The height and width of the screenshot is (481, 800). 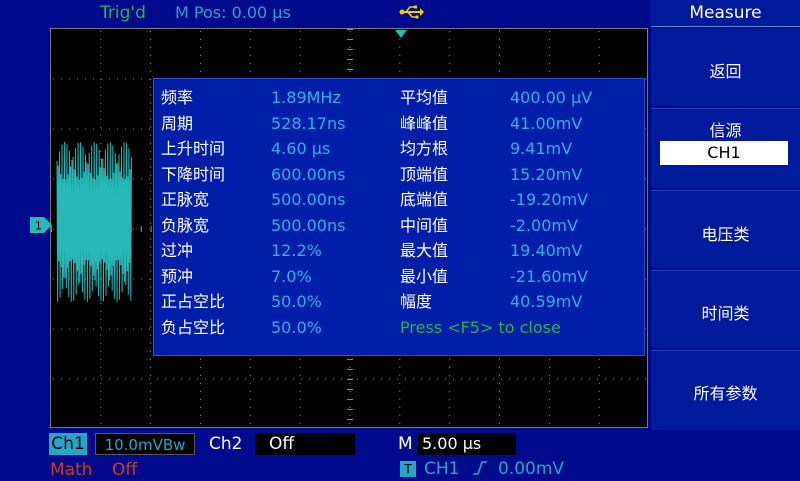 What do you see at coordinates (725, 390) in the screenshot?
I see `all-params-button: 所有参数` at bounding box center [725, 390].